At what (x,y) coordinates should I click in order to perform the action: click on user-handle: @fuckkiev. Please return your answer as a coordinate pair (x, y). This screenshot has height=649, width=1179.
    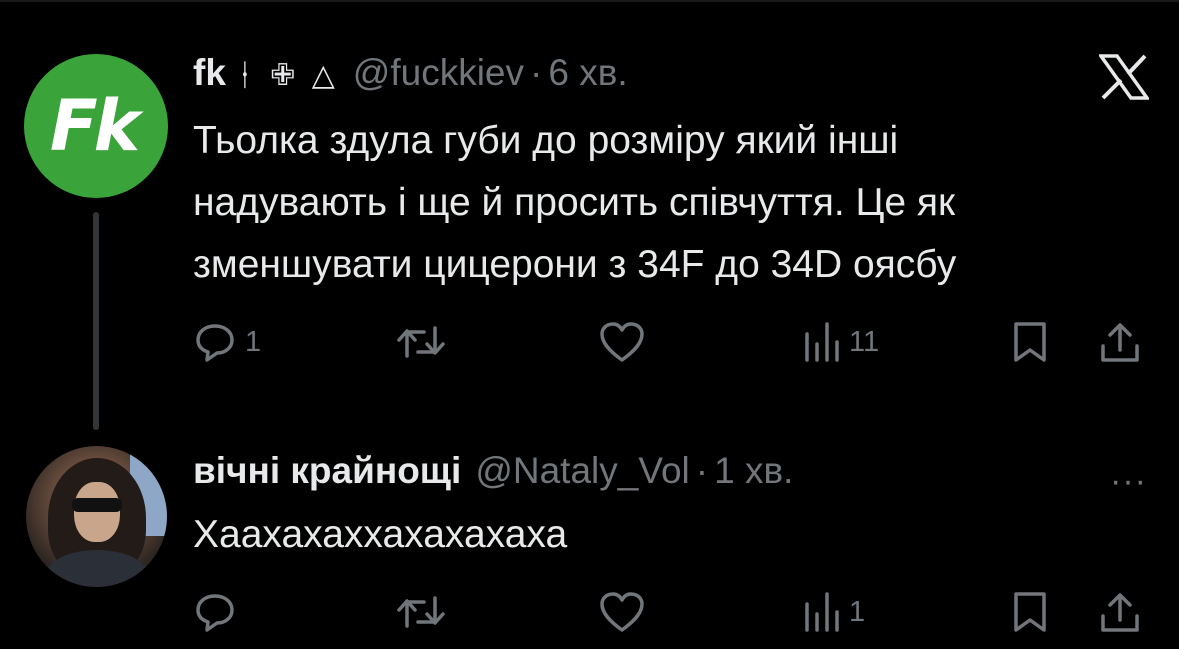
    Looking at the image, I should click on (438, 73).